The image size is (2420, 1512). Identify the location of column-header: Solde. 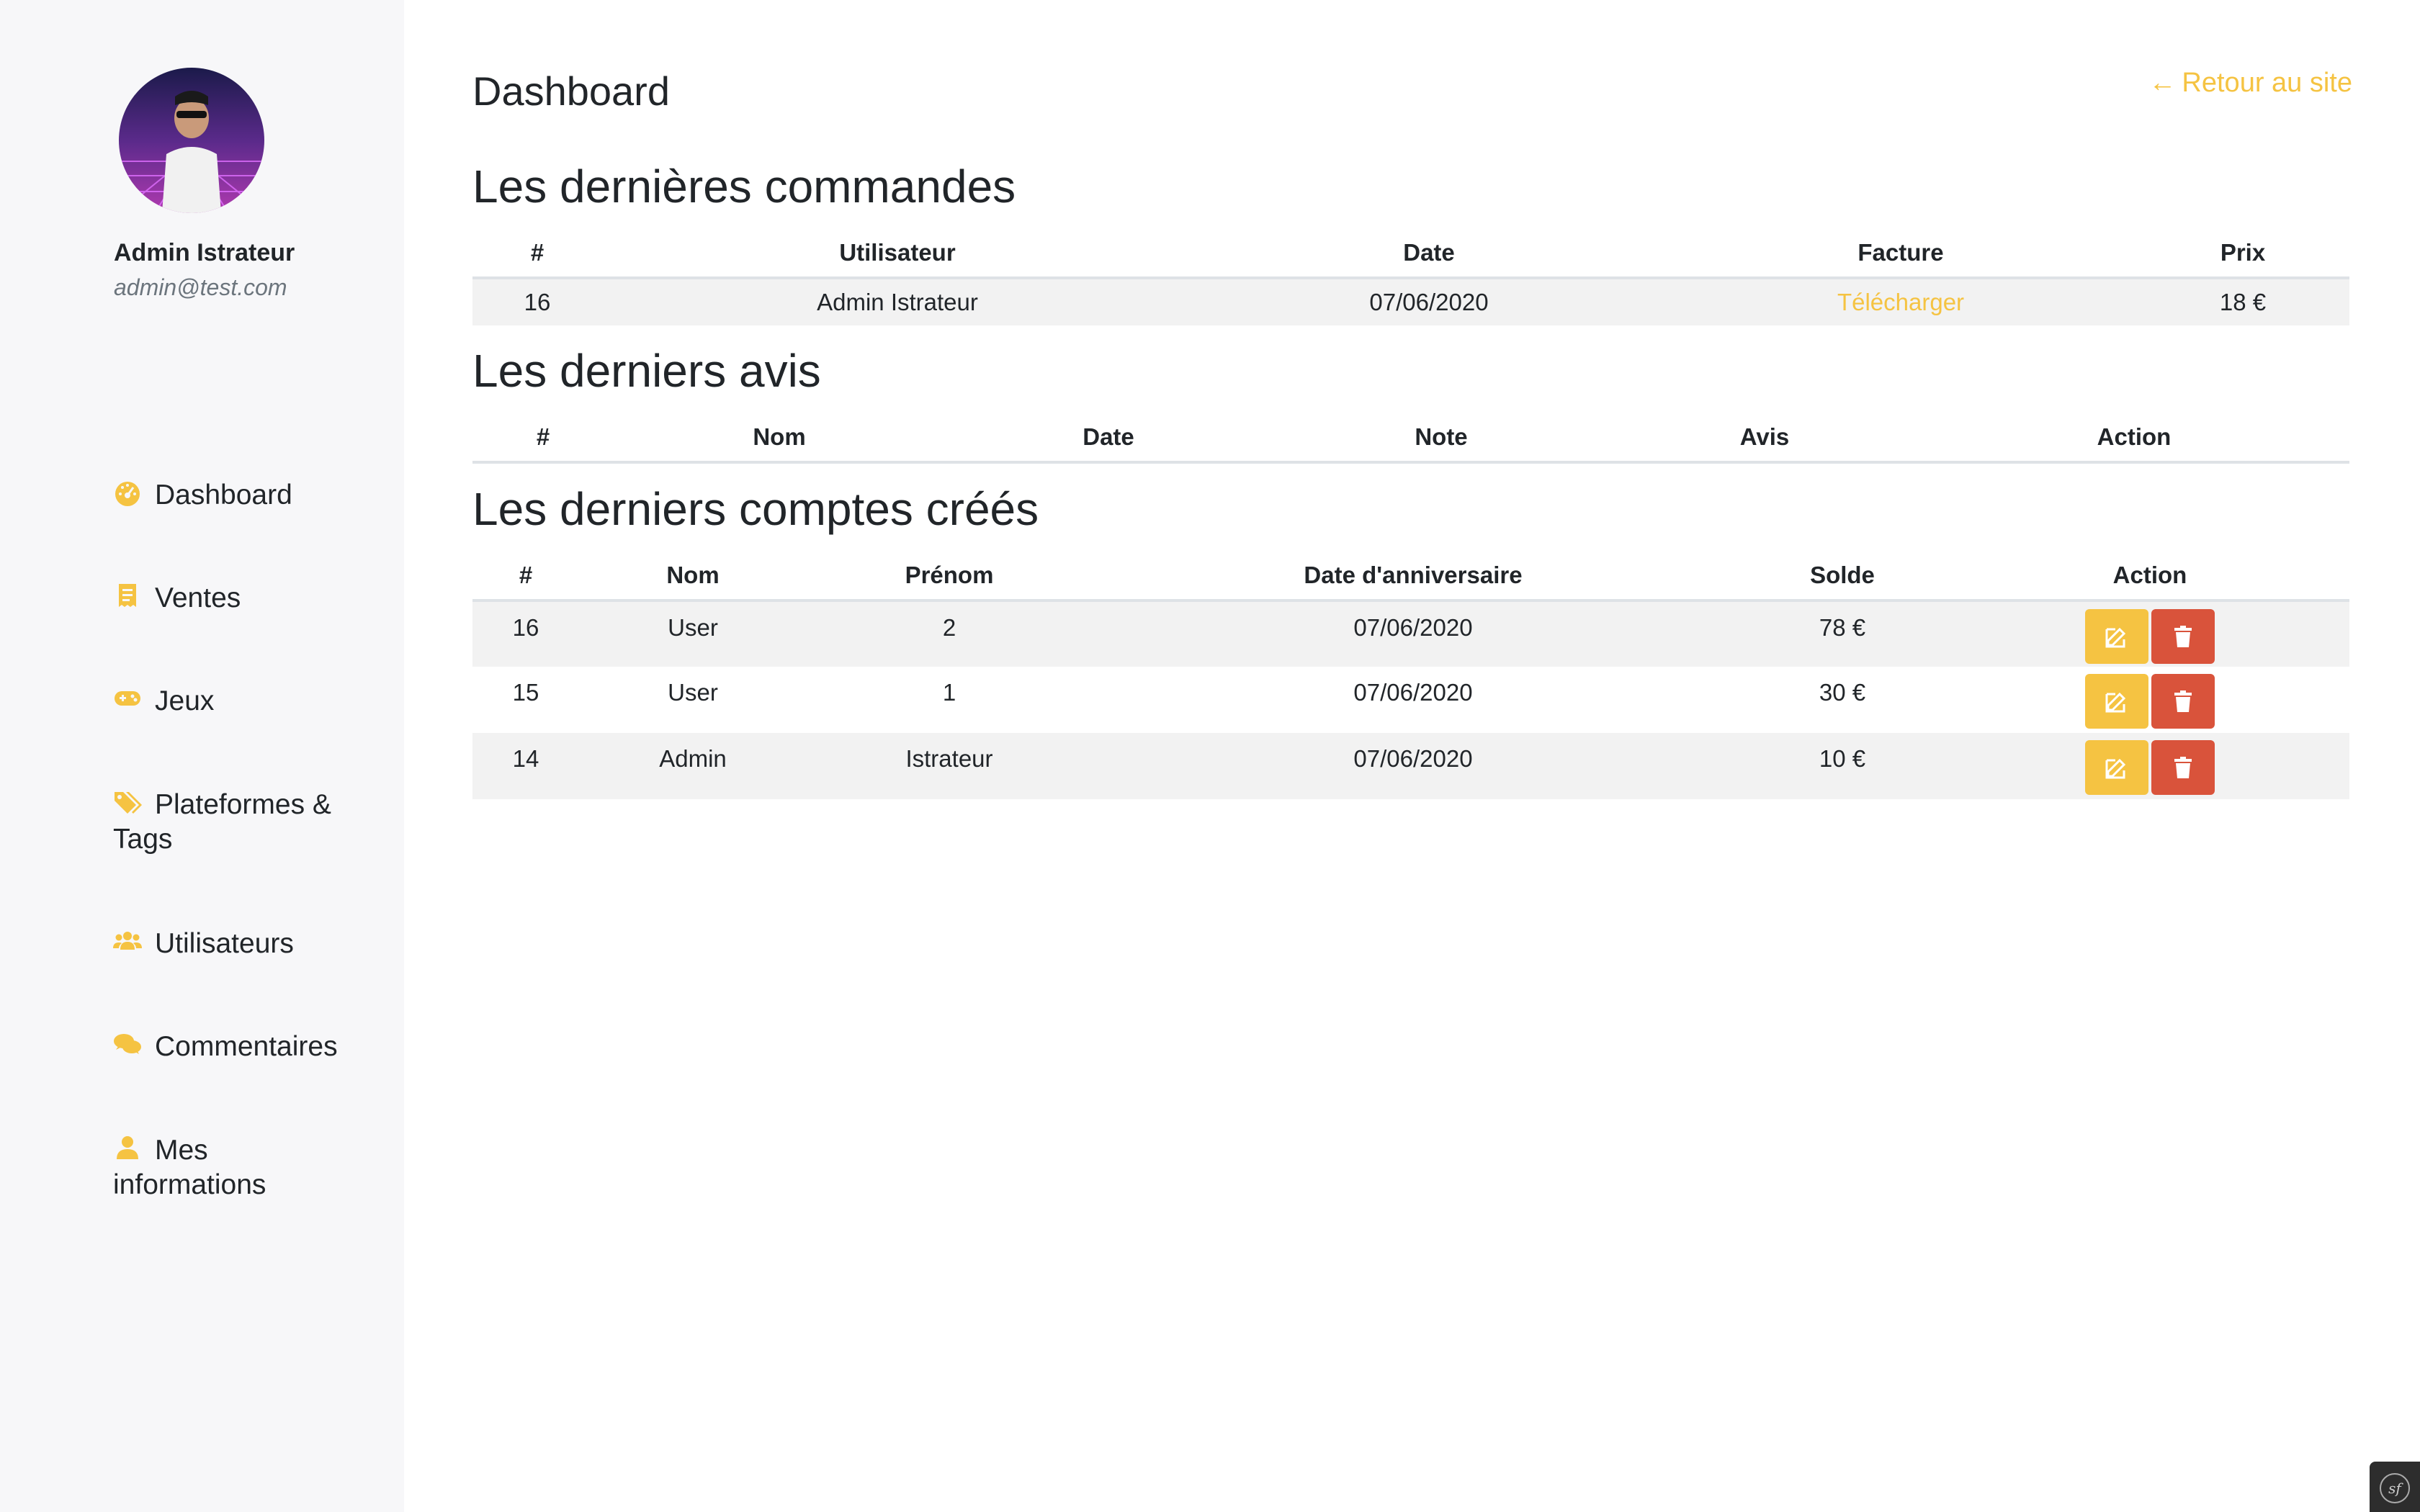
(1842, 577).